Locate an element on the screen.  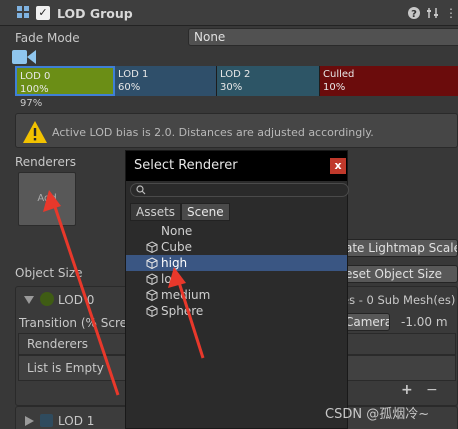
popup-title: Select Renderer is located at coordinates (236, 166).